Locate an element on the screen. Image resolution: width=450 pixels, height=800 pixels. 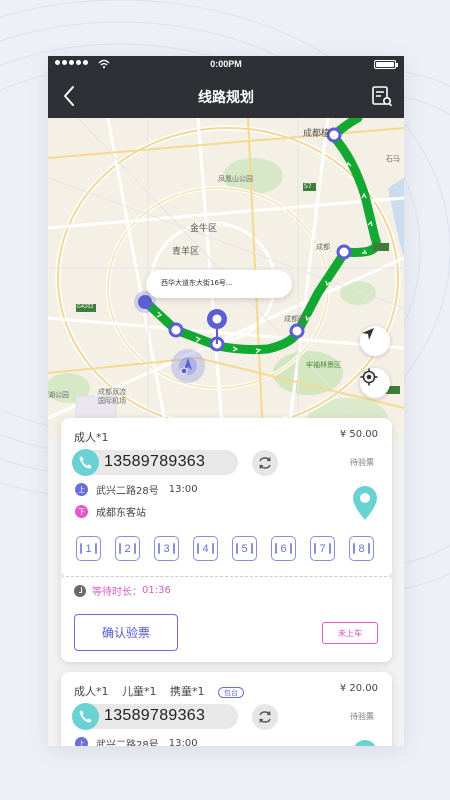
wait-duration: 等待时长： 01:36 is located at coordinates (122, 590).